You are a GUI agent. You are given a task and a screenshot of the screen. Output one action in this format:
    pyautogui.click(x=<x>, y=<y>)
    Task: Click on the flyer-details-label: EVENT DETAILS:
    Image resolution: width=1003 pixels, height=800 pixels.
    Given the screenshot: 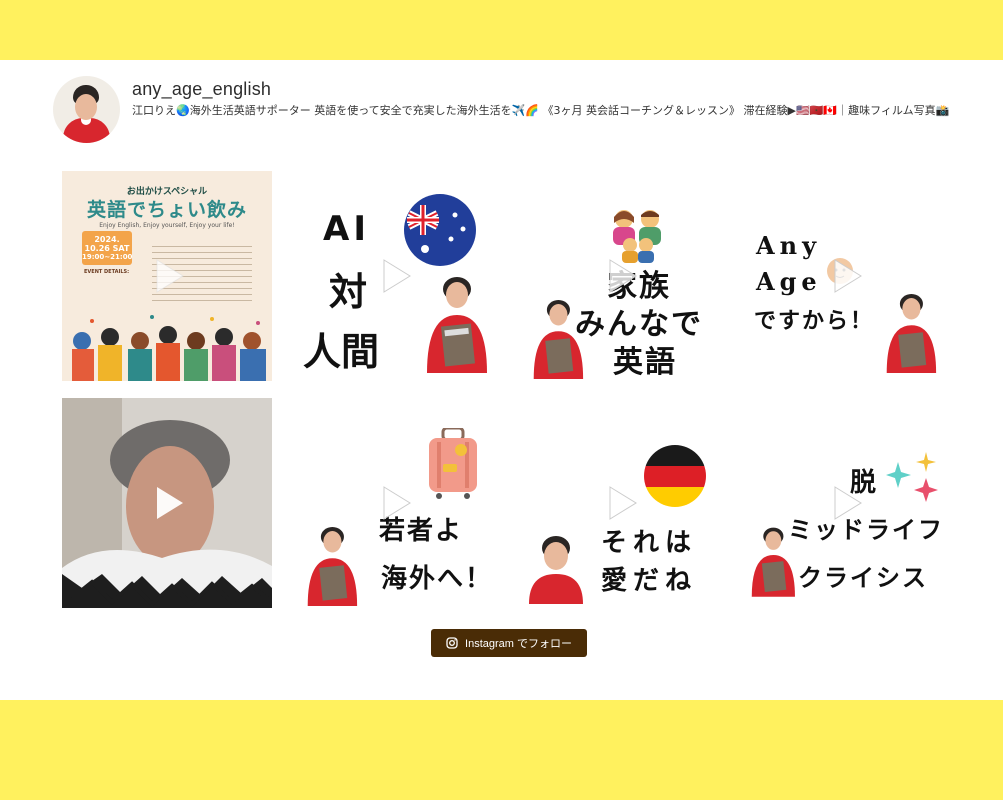 What is the action you would take?
    pyautogui.click(x=107, y=272)
    